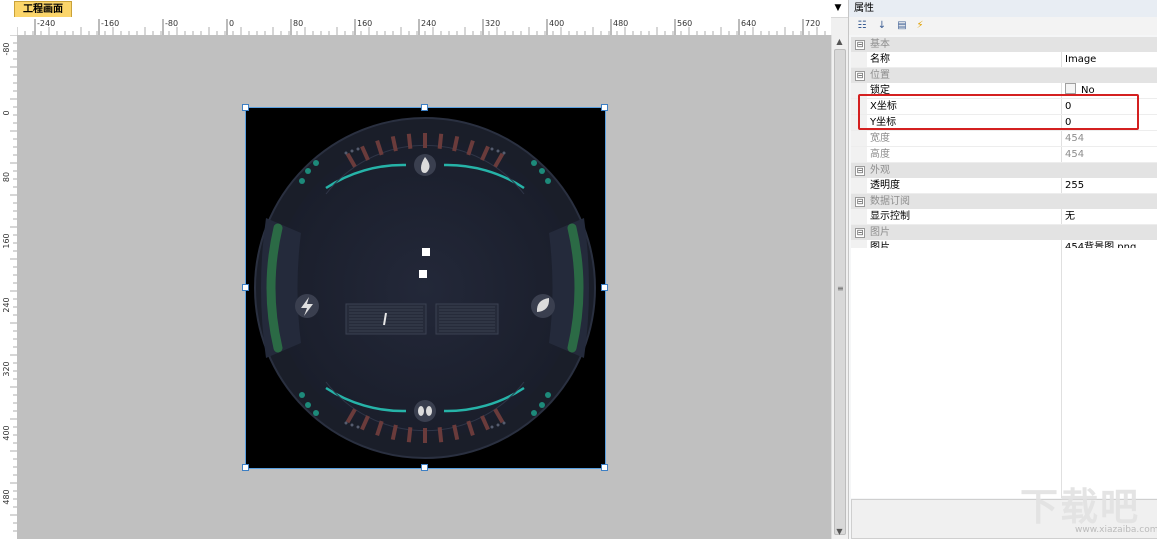 The width and height of the screenshot is (1157, 539). Describe the element at coordinates (902, 26) in the screenshot. I see `property-pages-icon: ▤` at that location.